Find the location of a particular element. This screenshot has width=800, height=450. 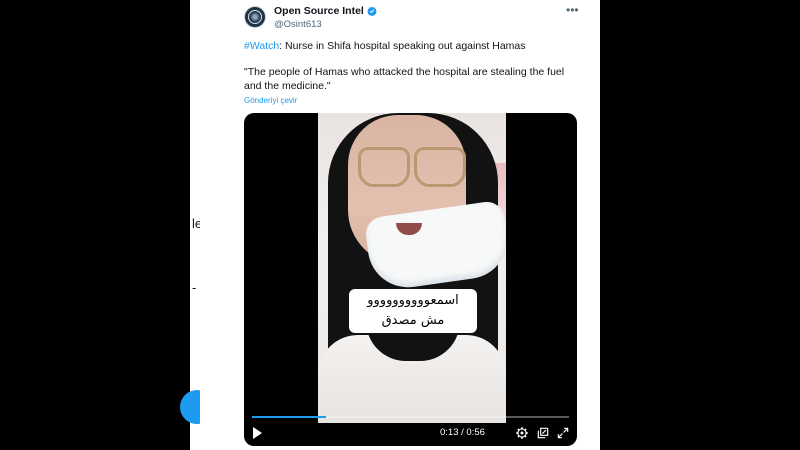

settings-icon is located at coordinates (522, 433).